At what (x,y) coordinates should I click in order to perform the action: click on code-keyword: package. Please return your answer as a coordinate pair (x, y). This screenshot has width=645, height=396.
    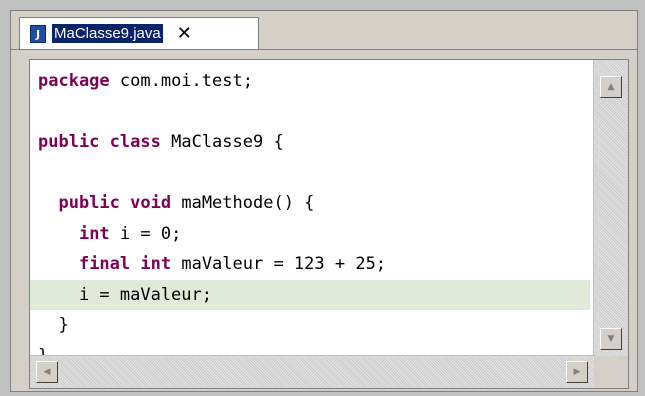
    Looking at the image, I should click on (74, 81).